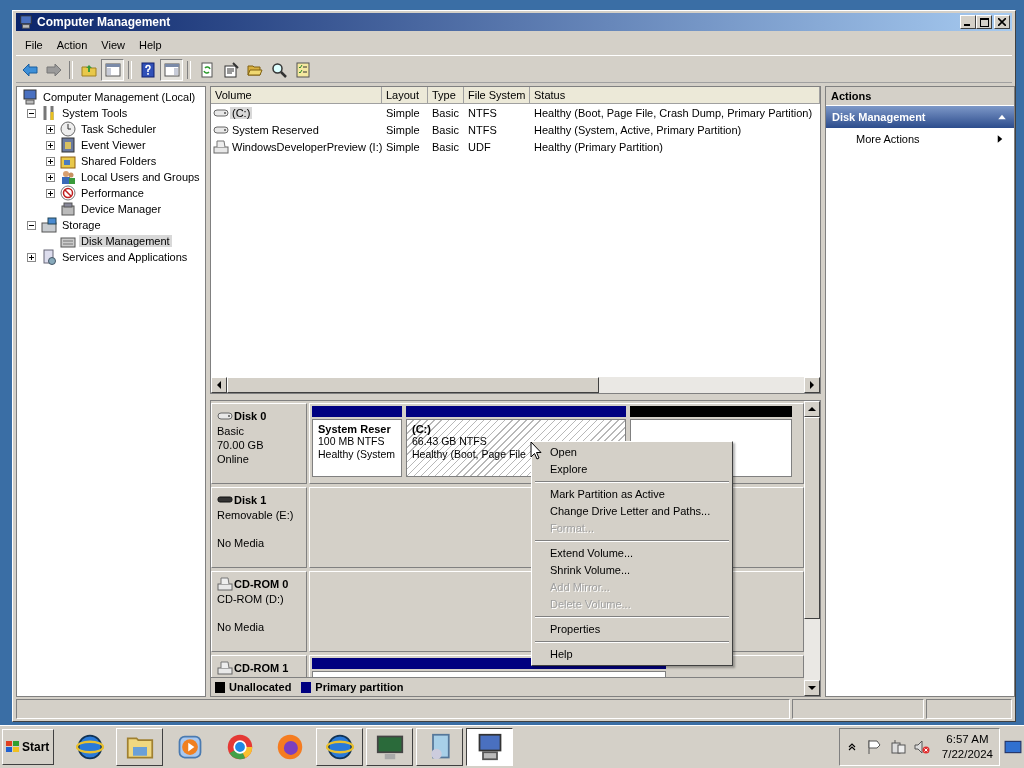 The image size is (1024, 768). Describe the element at coordinates (359, 687) in the screenshot. I see `legend-label: Primary partition` at that location.